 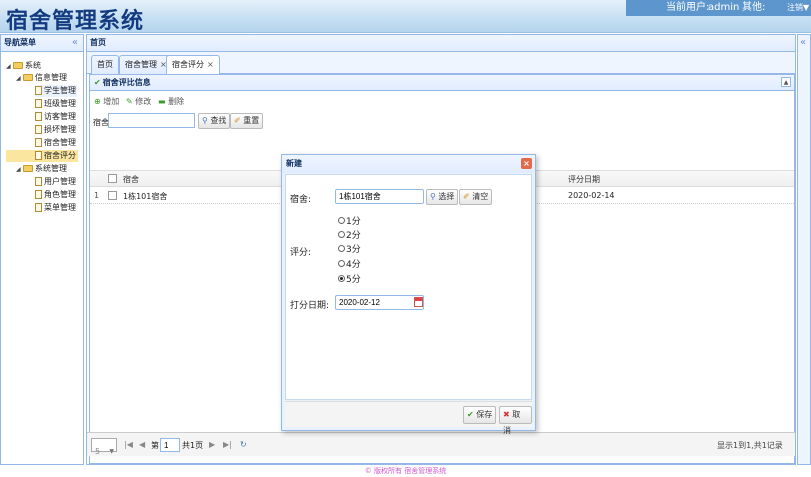 What do you see at coordinates (408, 418) in the screenshot?
I see `dialog-footer: ✔ 保存 ✖ 取消` at bounding box center [408, 418].